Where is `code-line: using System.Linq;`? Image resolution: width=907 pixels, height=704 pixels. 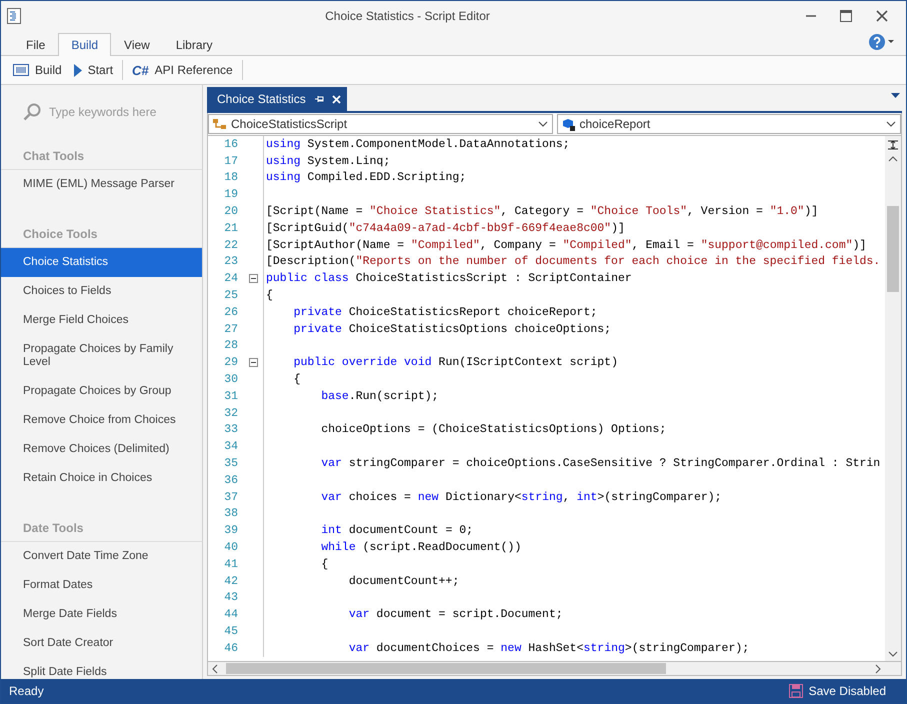 code-line: using System.Linq; is located at coordinates (328, 161).